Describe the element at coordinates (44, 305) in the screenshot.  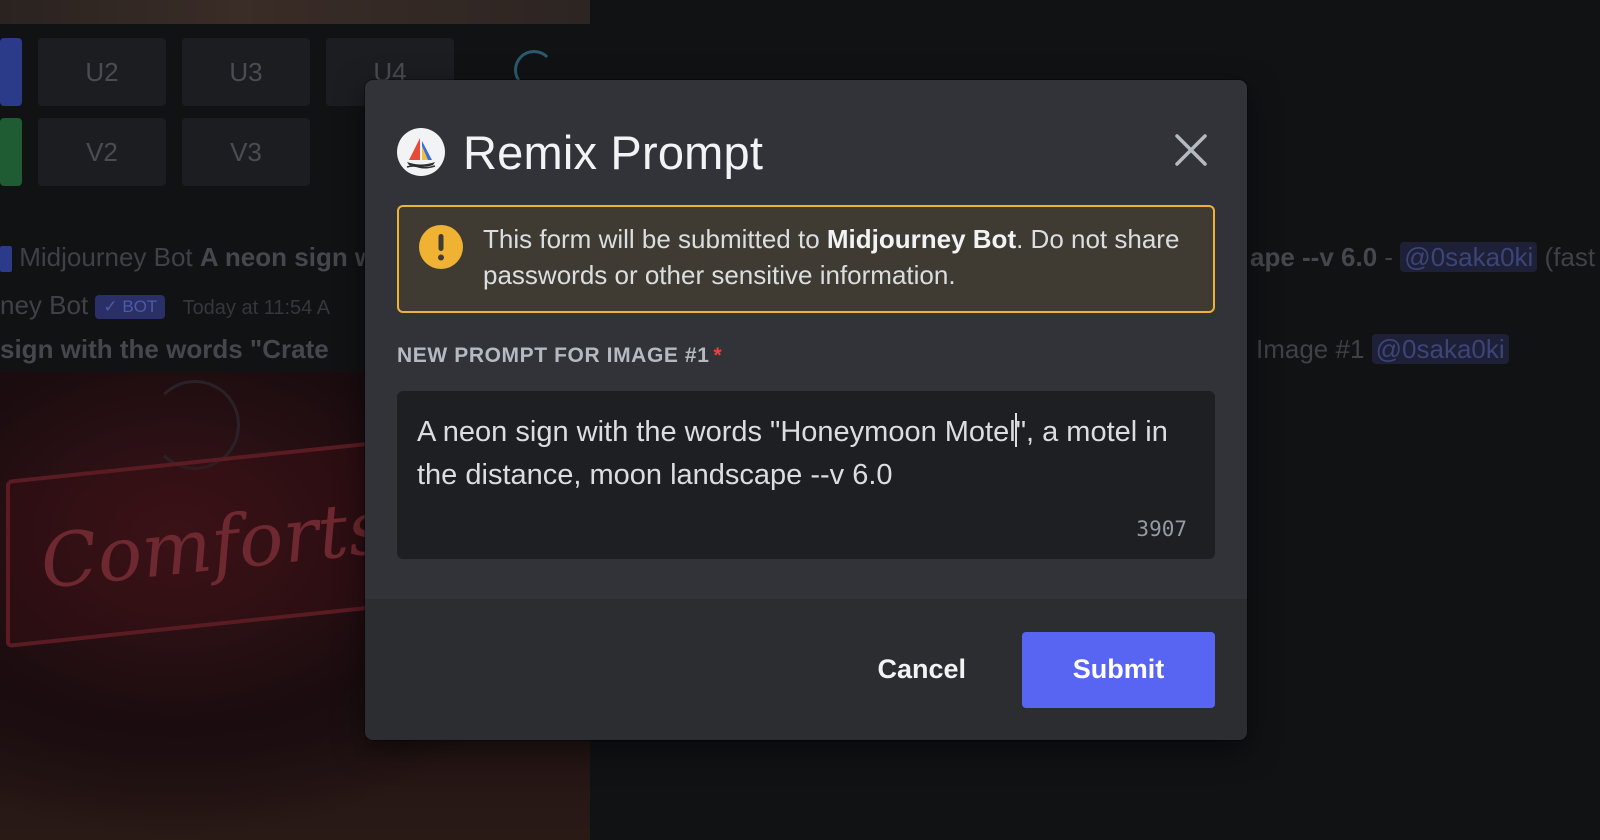
I see `author-name: ney Bot` at that location.